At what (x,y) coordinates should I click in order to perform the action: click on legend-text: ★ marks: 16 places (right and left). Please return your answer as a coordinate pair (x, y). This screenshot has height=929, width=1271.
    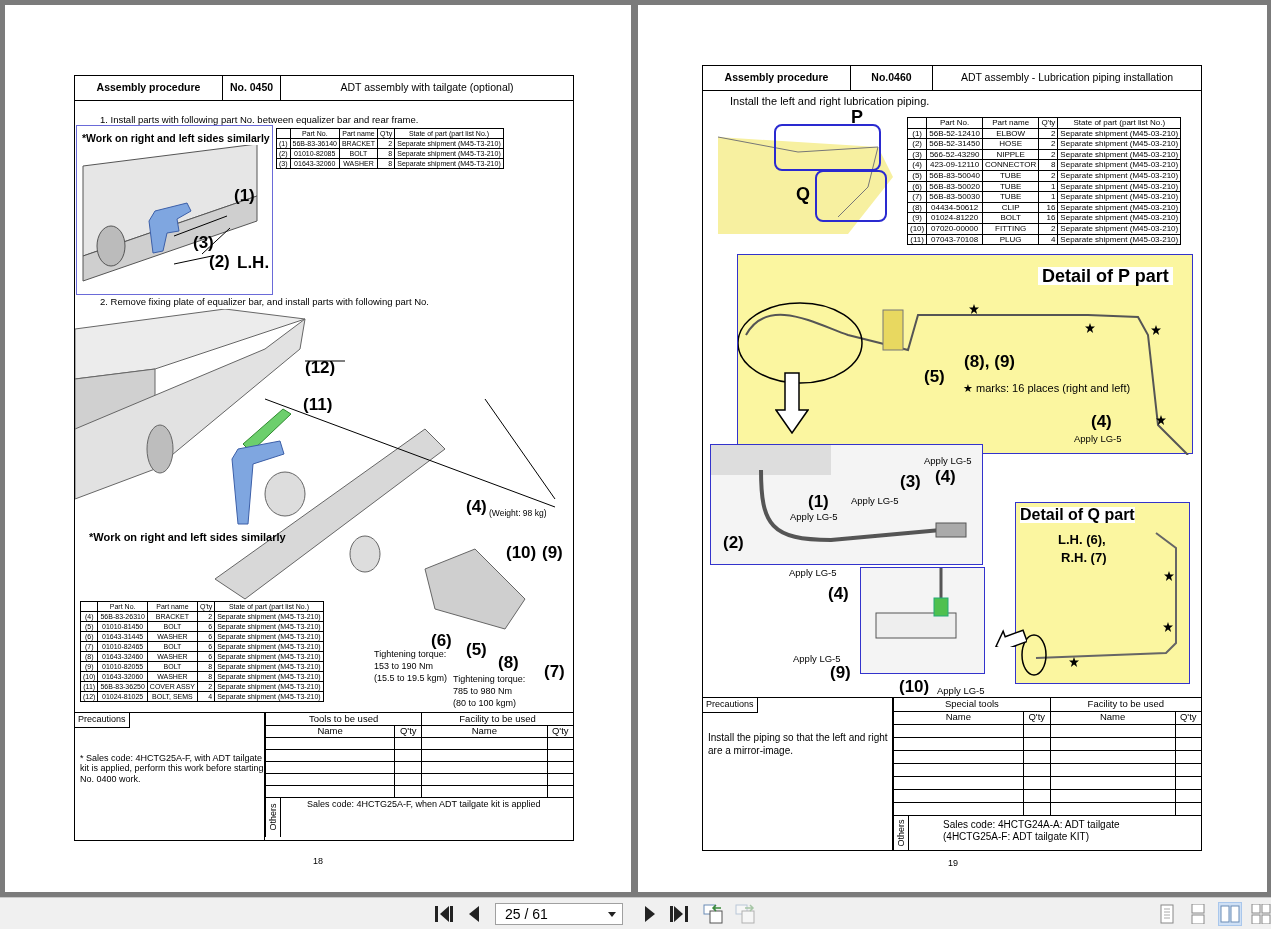
    Looking at the image, I should click on (1047, 388).